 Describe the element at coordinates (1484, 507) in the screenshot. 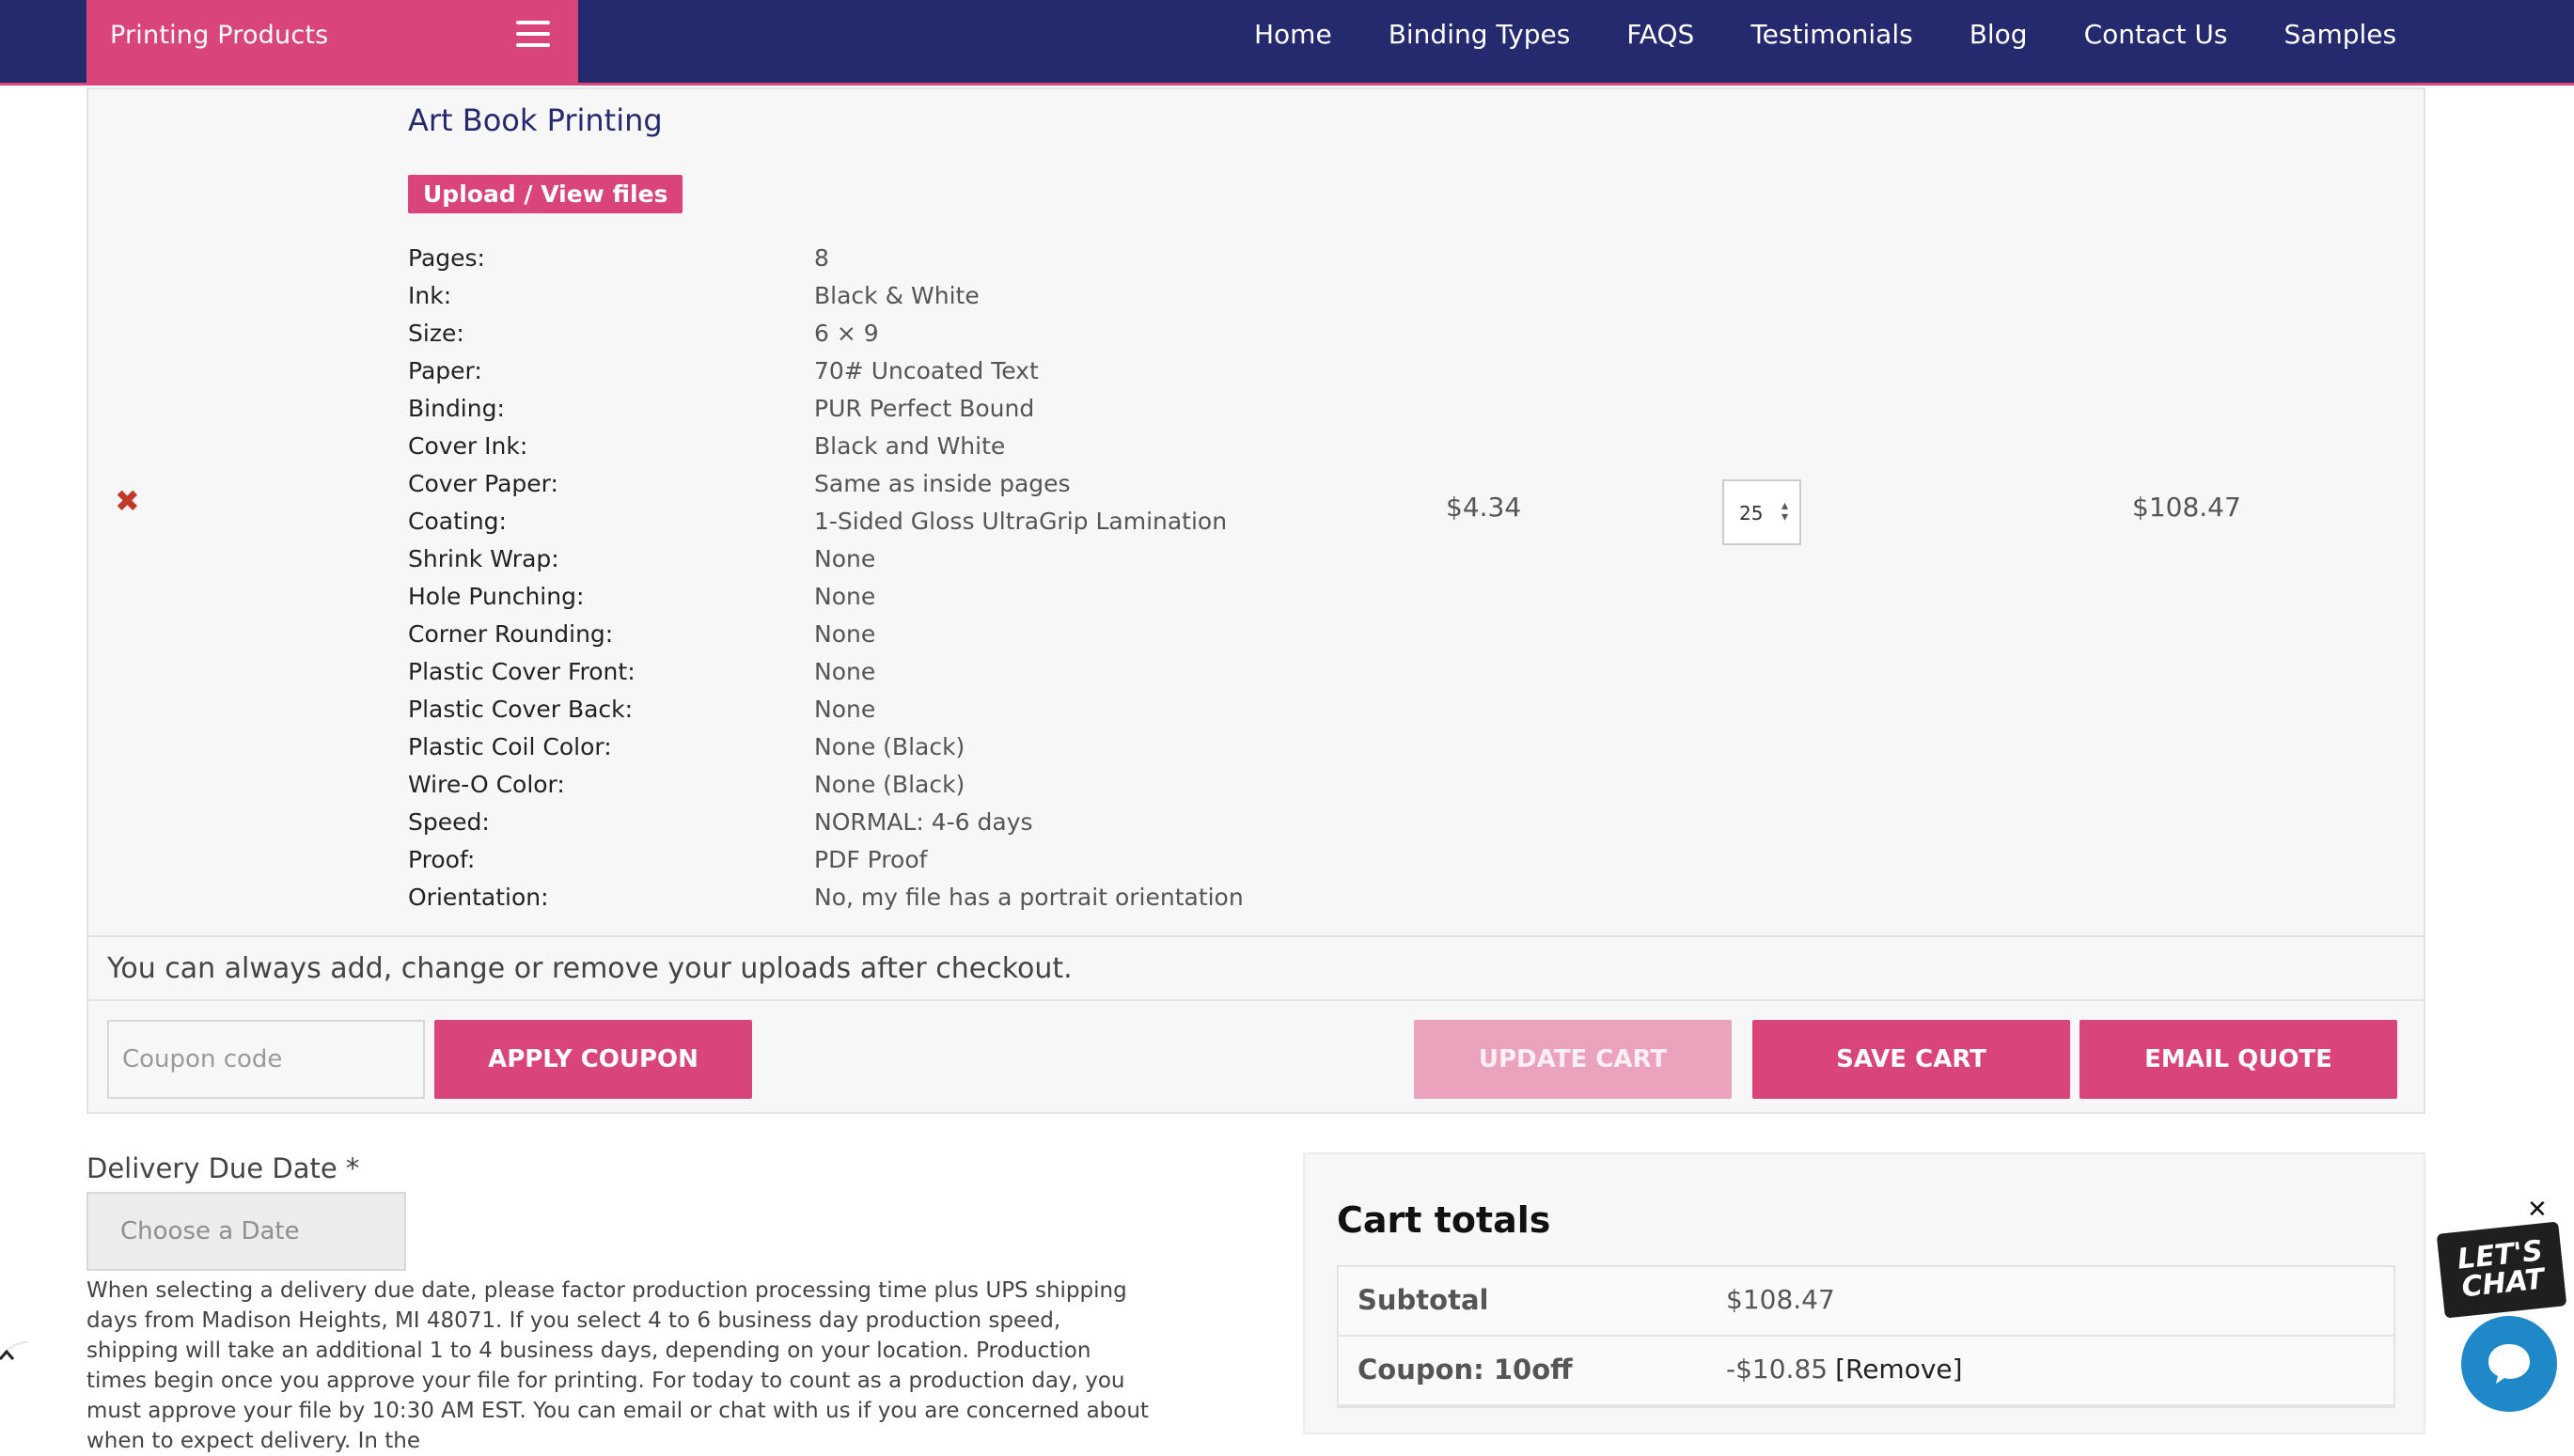

I see `unit-price: $4.34` at that location.